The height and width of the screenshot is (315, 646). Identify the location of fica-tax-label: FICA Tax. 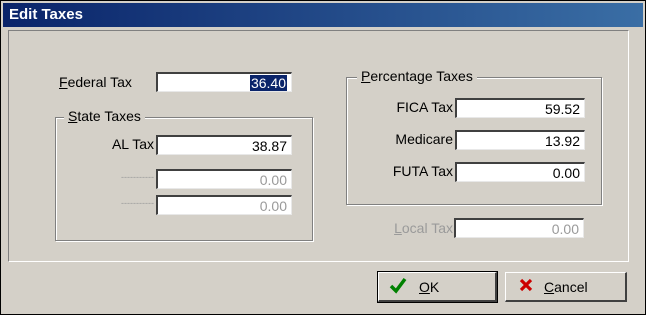
(424, 107).